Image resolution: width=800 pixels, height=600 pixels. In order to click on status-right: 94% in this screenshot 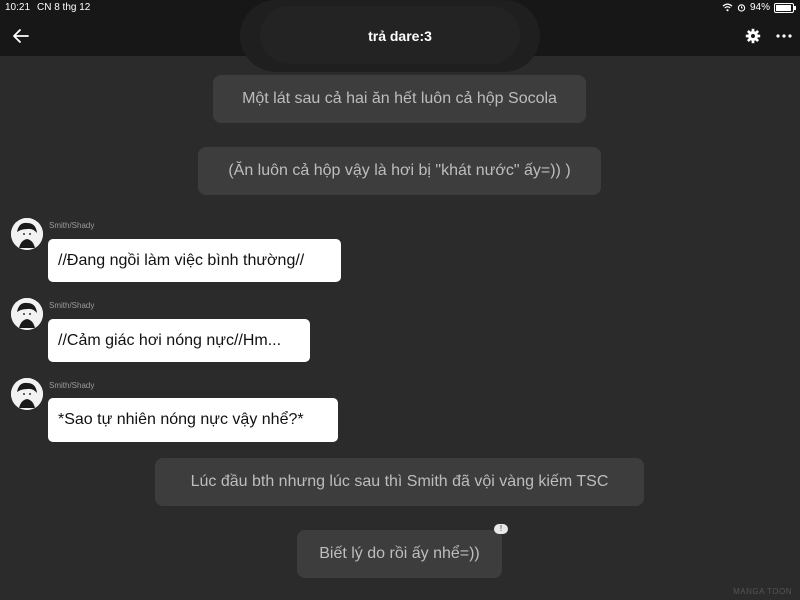, I will do `click(759, 7)`.